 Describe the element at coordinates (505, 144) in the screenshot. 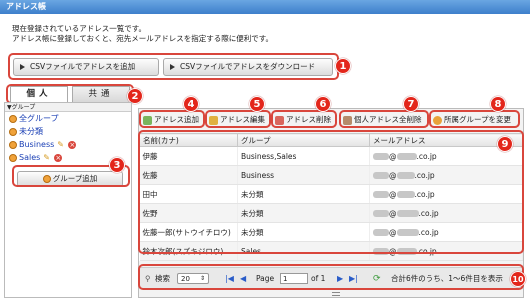

I see `callout-badge-9: 9` at that location.